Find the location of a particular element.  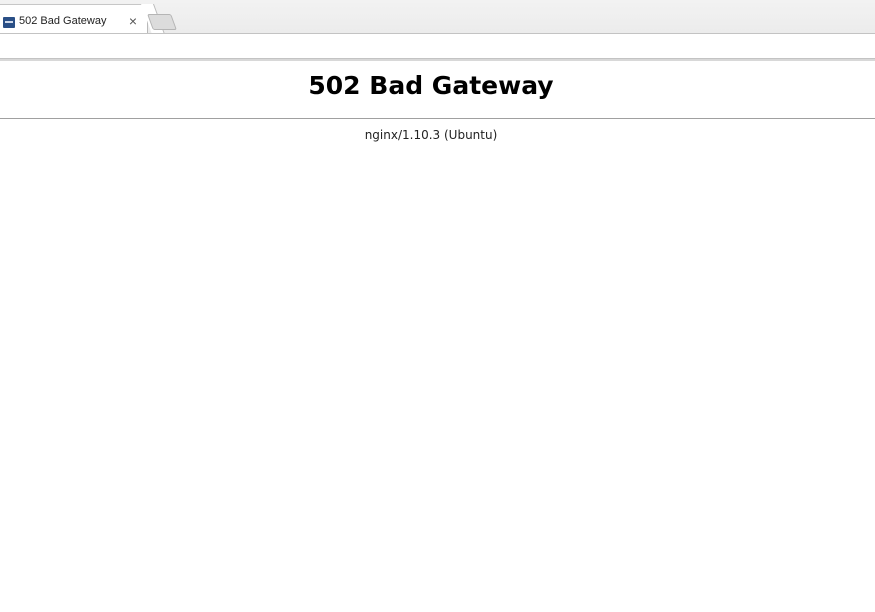

server-info: nginx/1.10.3 (Ubuntu) is located at coordinates (431, 135).